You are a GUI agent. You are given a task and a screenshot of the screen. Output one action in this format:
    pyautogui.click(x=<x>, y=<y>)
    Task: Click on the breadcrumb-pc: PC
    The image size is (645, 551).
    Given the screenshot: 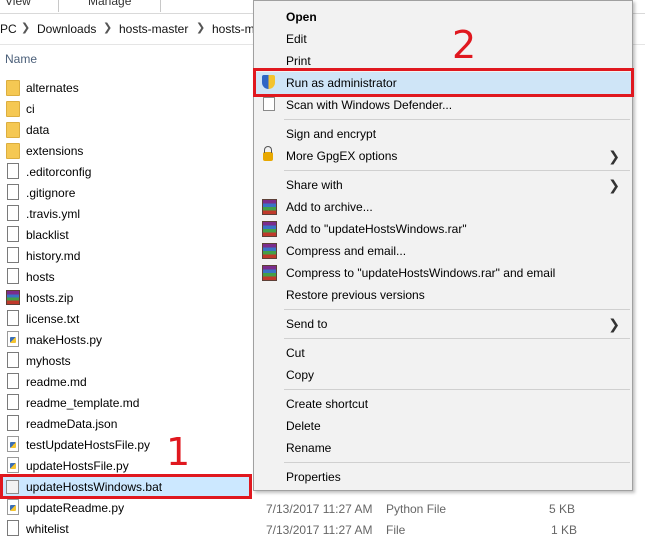 What is the action you would take?
    pyautogui.click(x=8, y=29)
    